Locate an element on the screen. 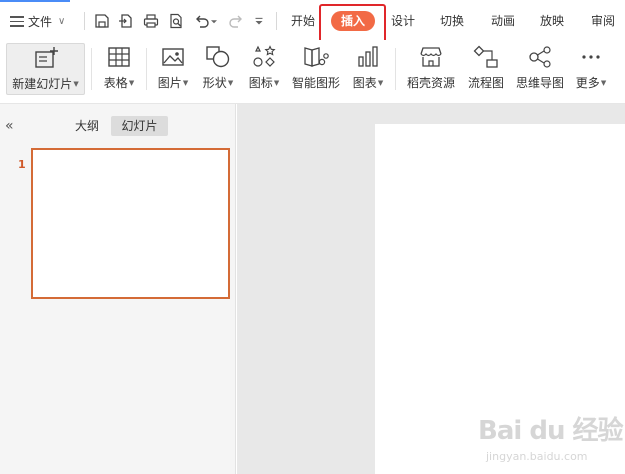  icon-button: 图标▼ is located at coordinates (264, 69).